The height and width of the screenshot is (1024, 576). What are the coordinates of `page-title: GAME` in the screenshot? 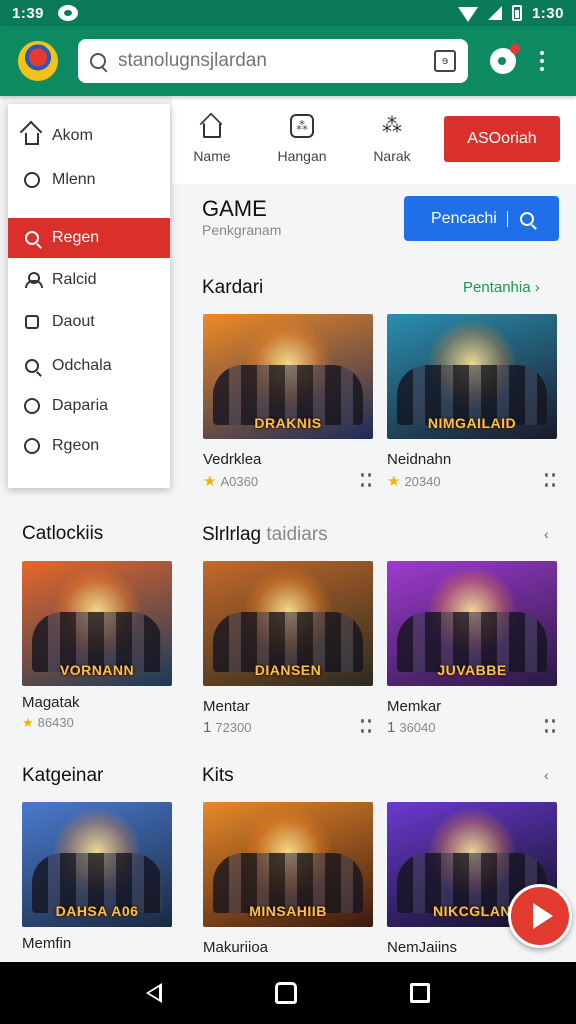 It's located at (234, 208).